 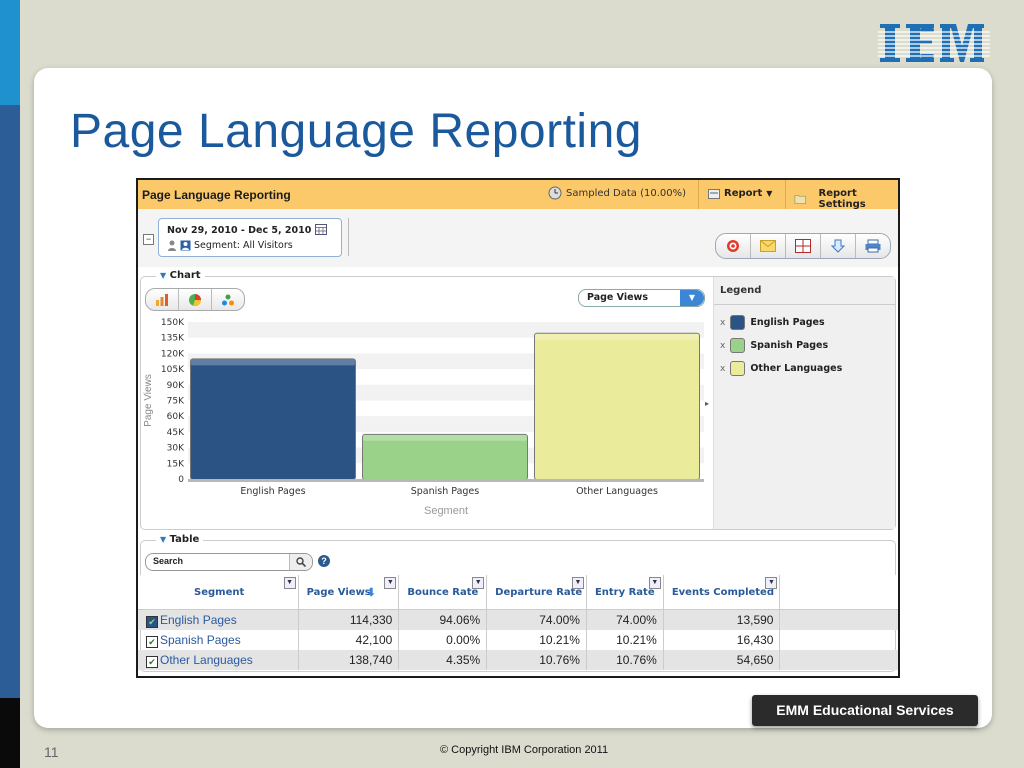 What do you see at coordinates (741, 290) in the screenshot?
I see `legend-title: Legend` at bounding box center [741, 290].